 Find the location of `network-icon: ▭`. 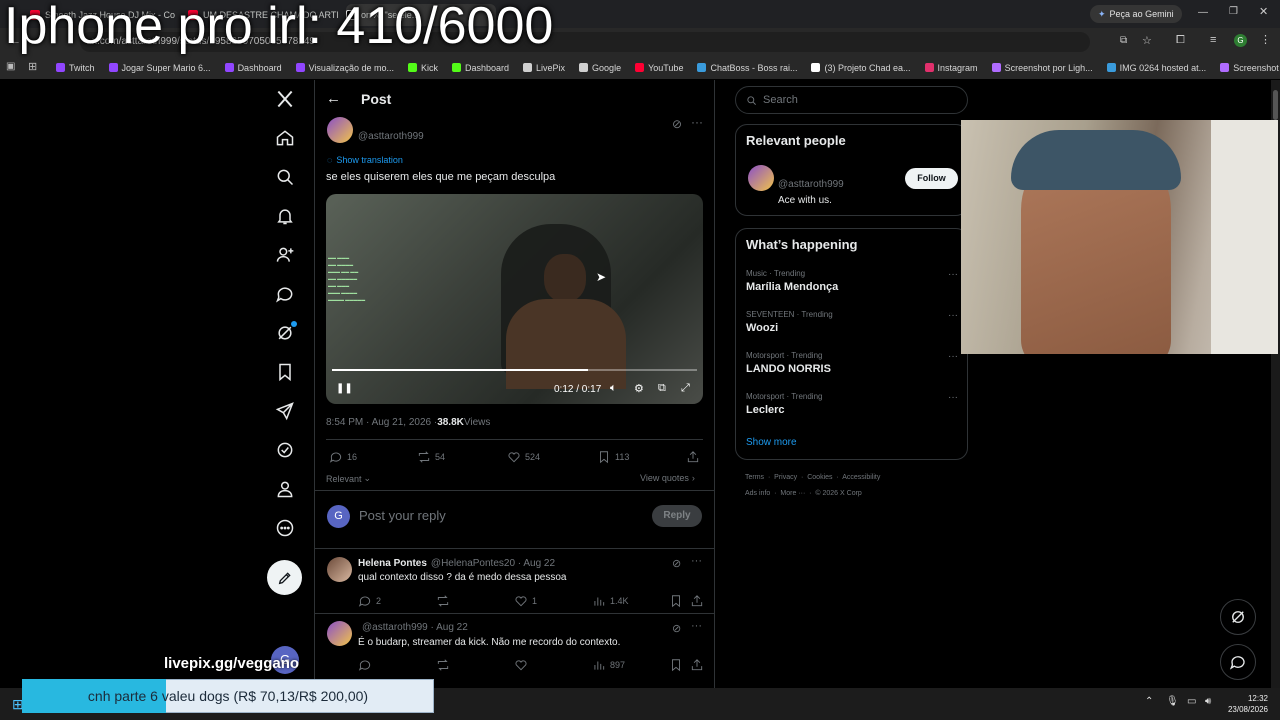

network-icon: ▭ is located at coordinates (1191, 701).